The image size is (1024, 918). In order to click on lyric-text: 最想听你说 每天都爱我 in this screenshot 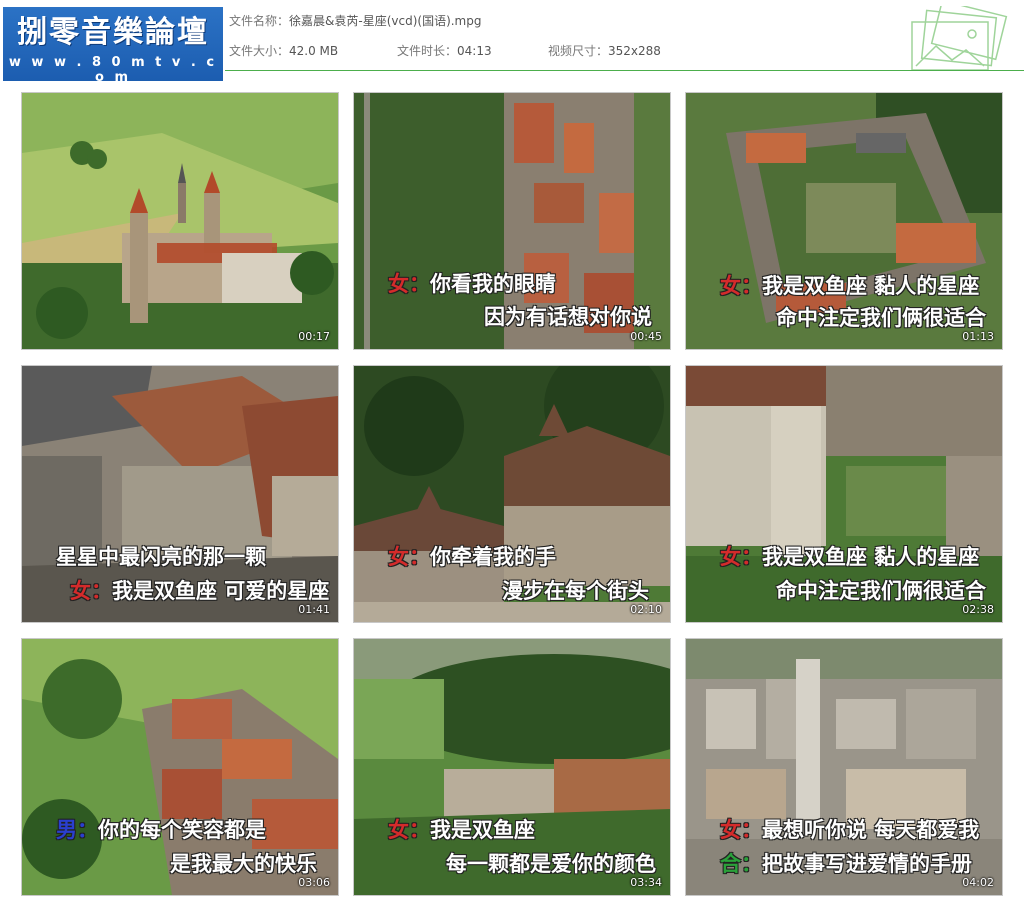, I will do `click(871, 830)`.